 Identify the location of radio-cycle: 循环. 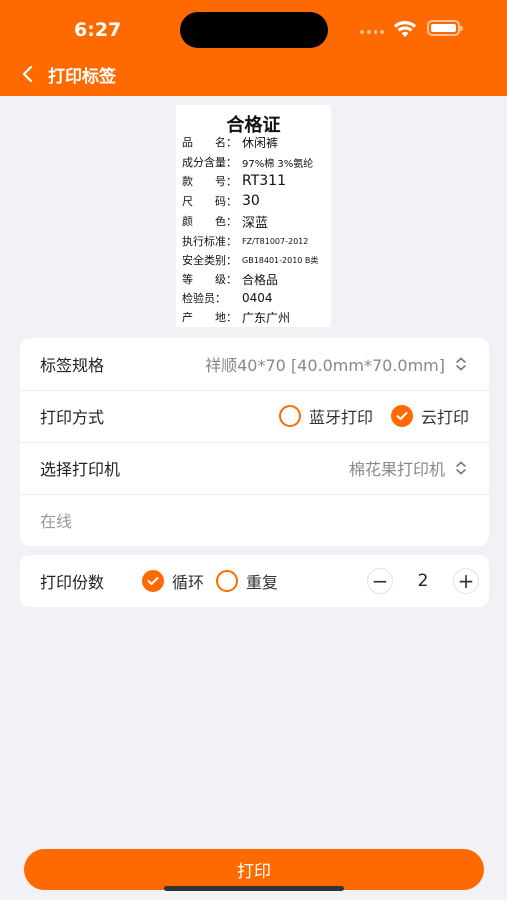
(173, 581).